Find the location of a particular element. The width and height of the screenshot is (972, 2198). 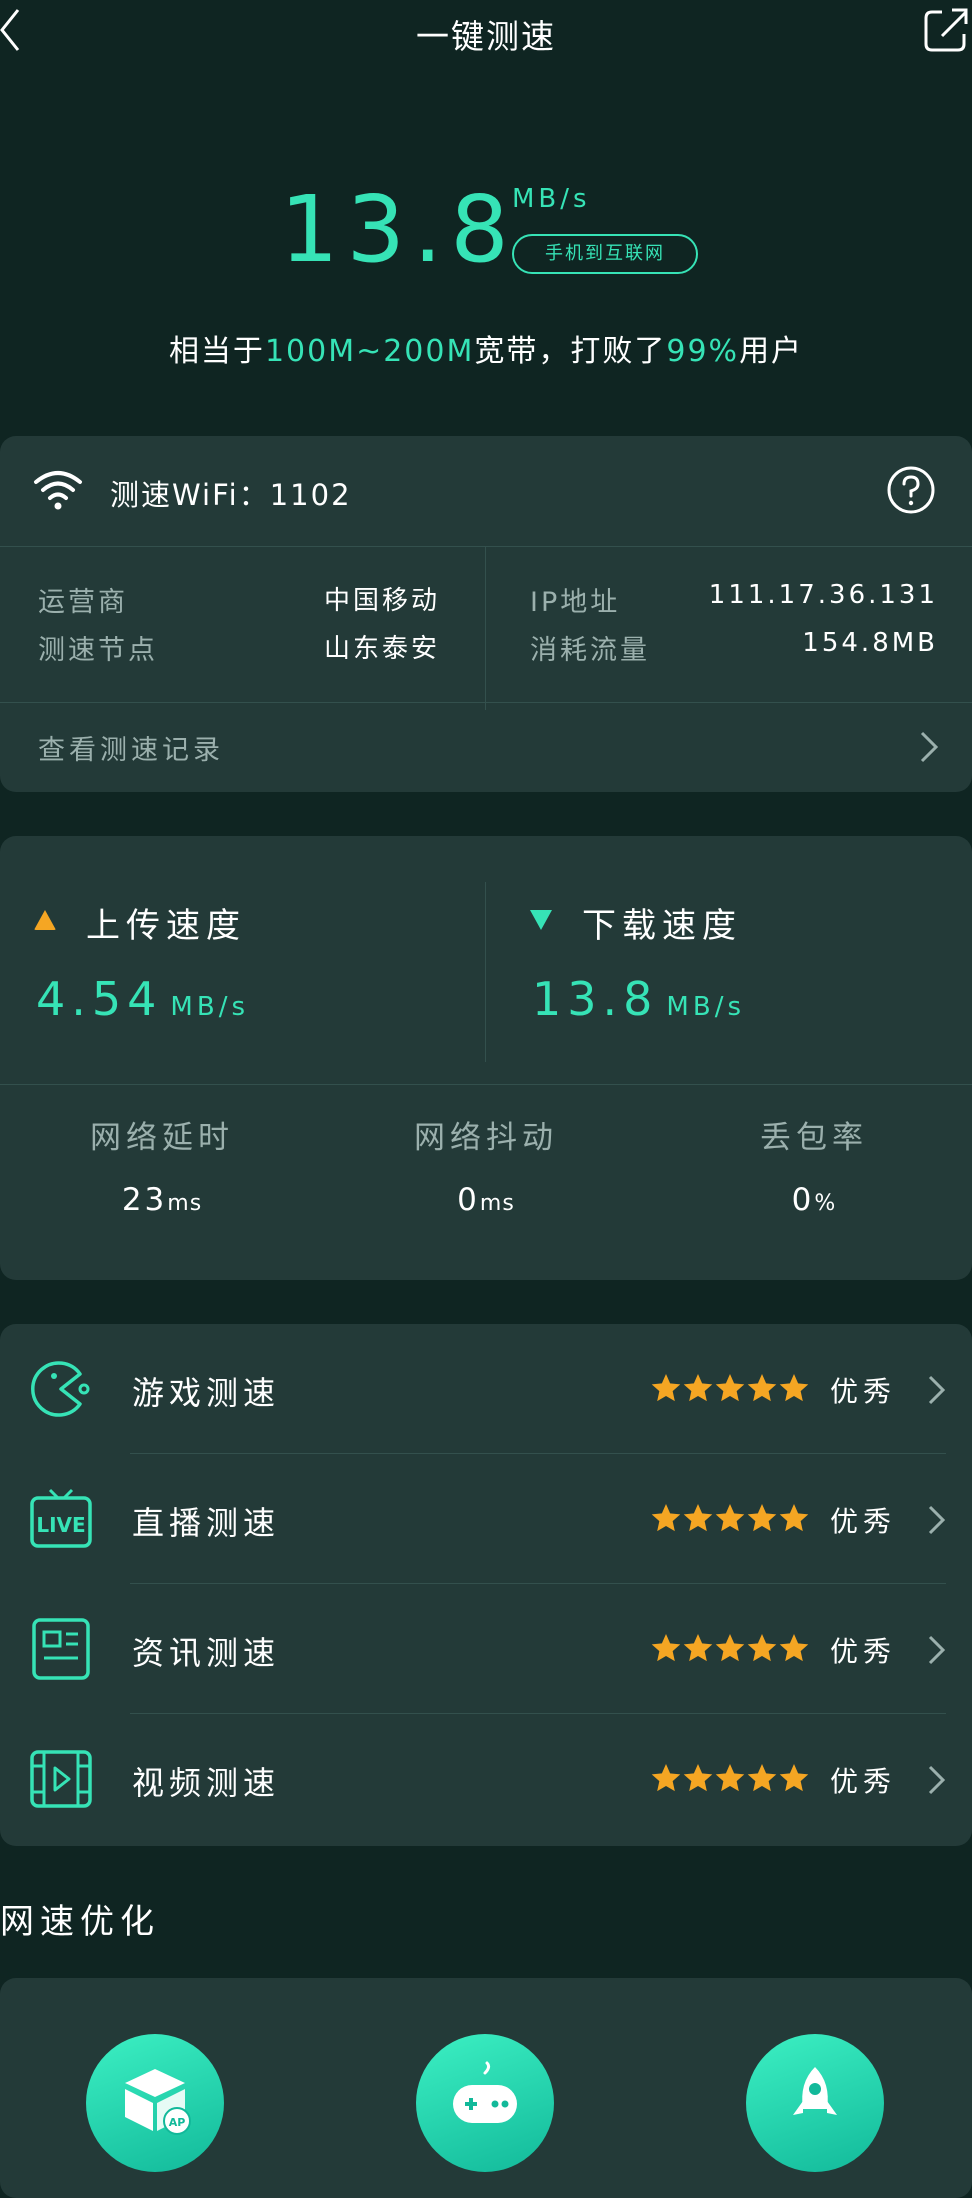

optimize-item-game is located at coordinates (485, 2103).